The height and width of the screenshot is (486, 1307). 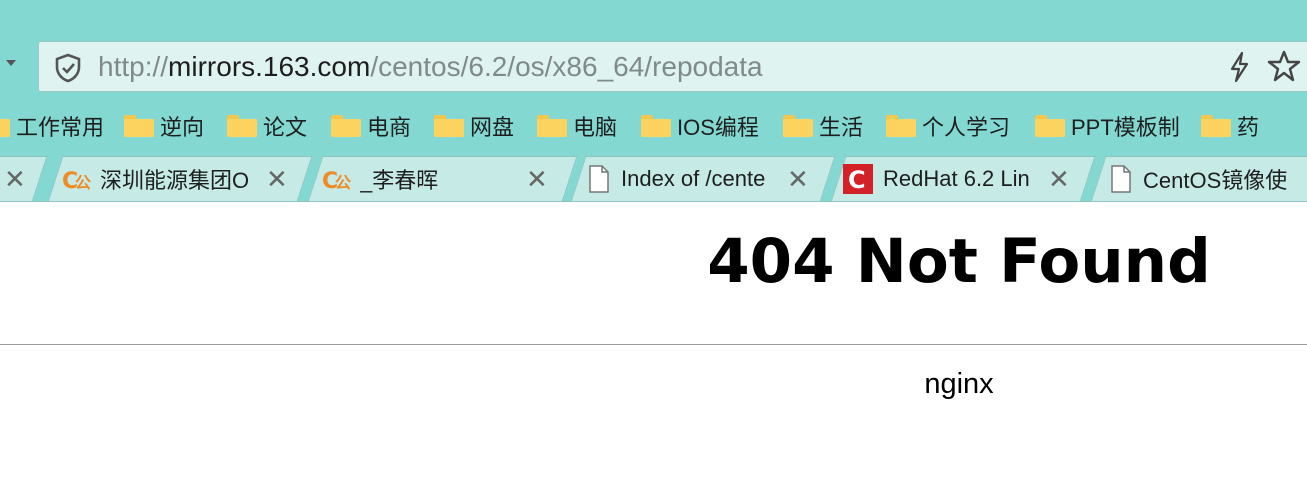 I want to click on horizontal-rule, so click(x=653, y=344).